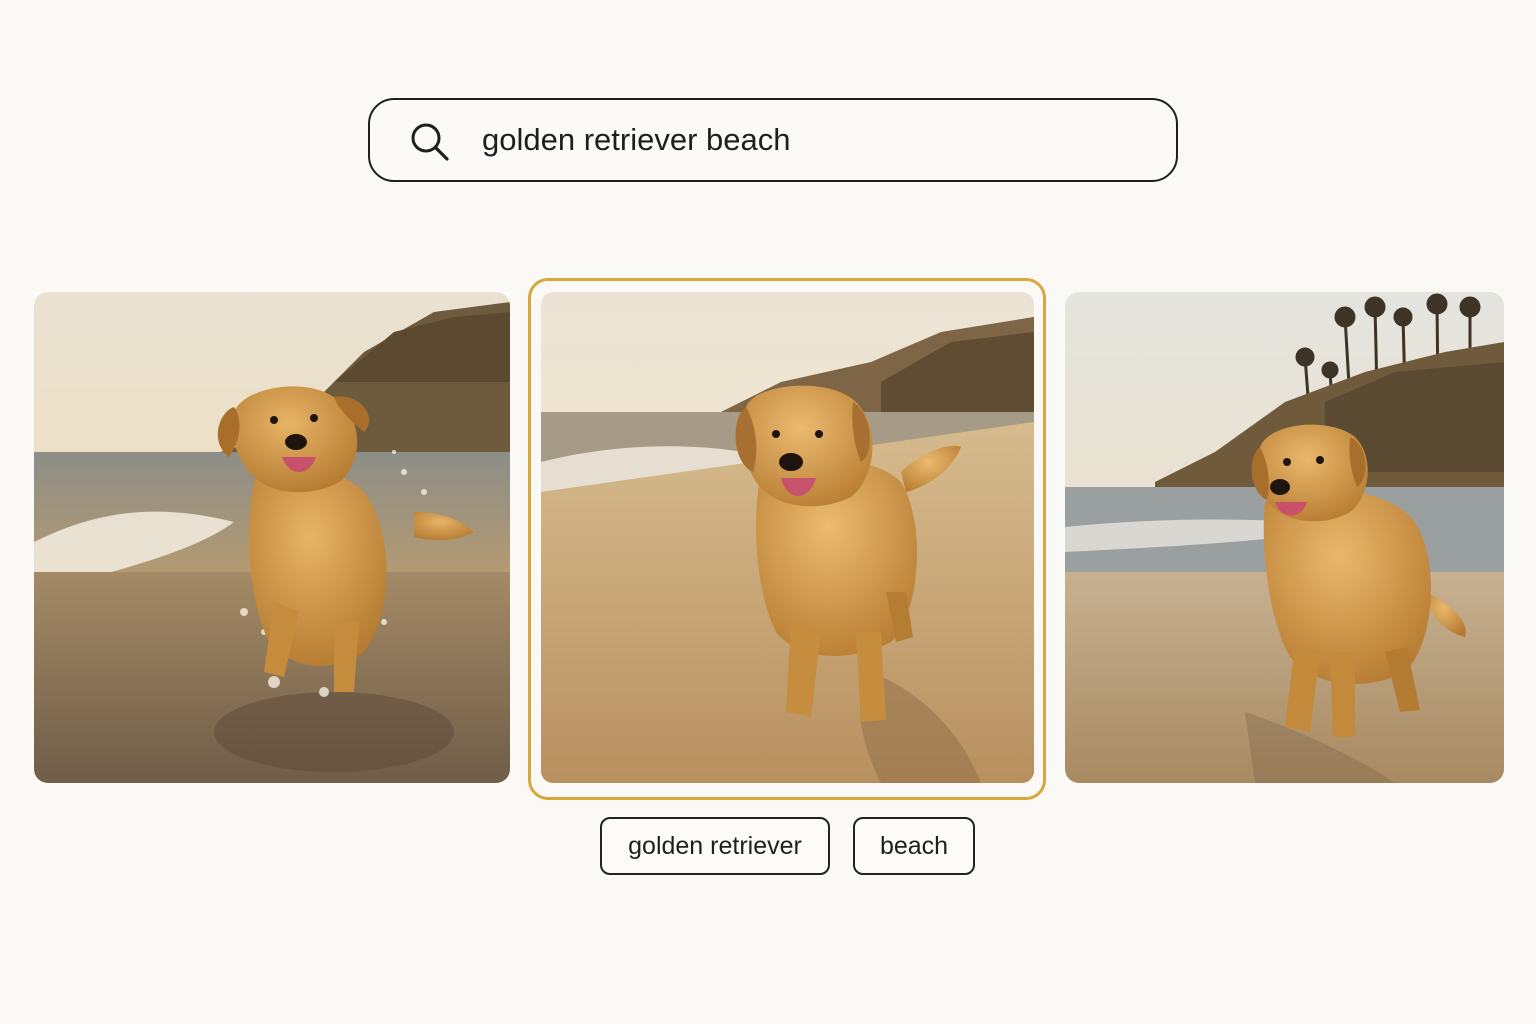 The image size is (1536, 1024). Describe the element at coordinates (914, 846) in the screenshot. I see `tag-beach: beach` at that location.